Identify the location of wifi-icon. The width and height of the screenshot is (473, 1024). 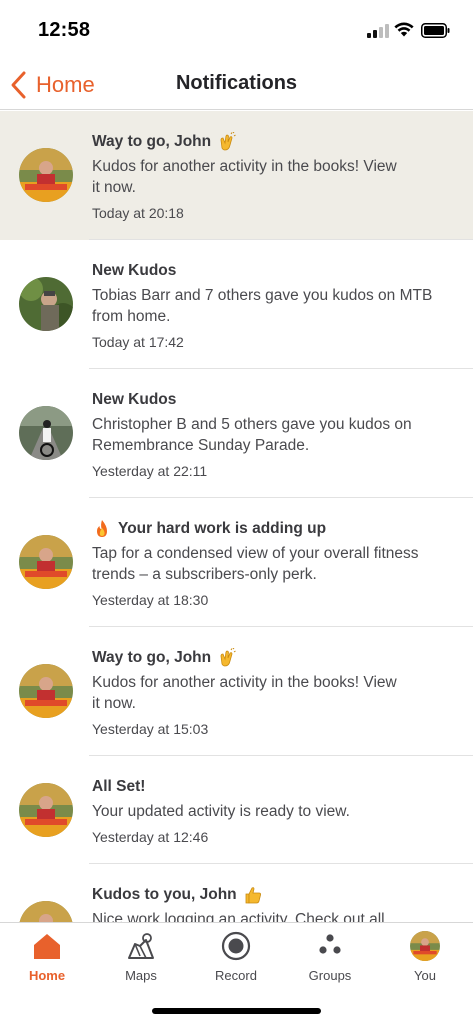
(404, 29).